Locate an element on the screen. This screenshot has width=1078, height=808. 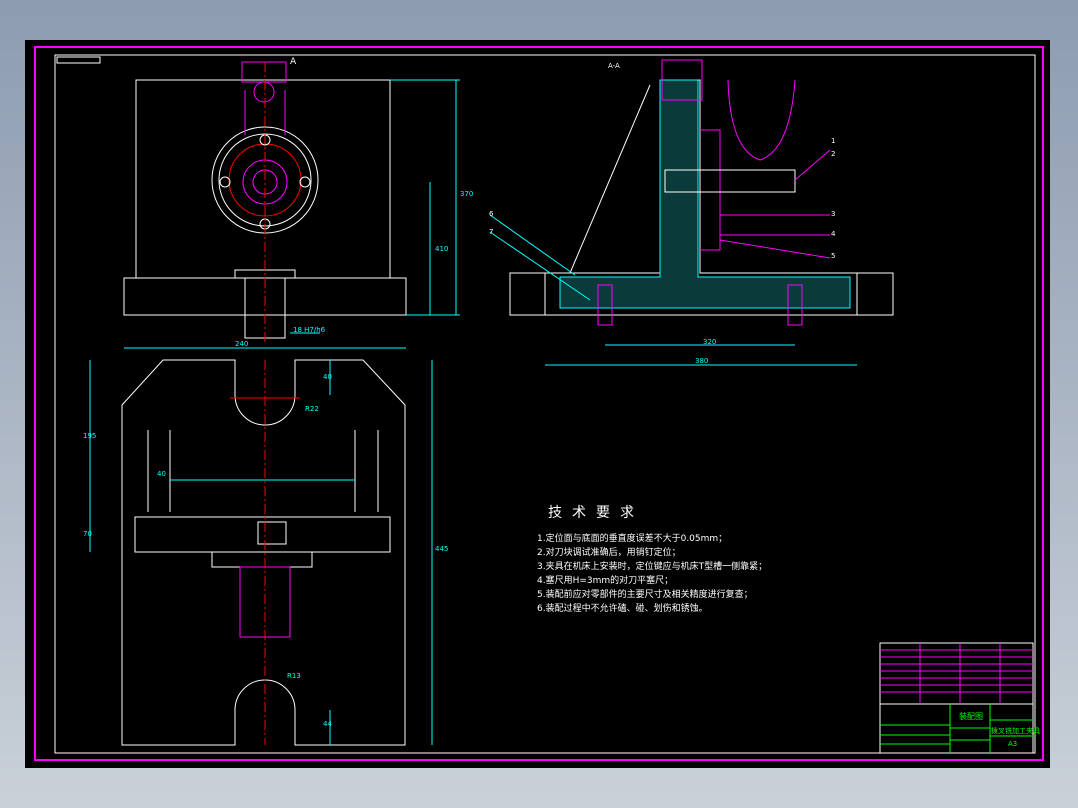
requirement-6: 6.装配过程中不允许磕、碰、划伤和锈蚀。 is located at coordinates (622, 609).